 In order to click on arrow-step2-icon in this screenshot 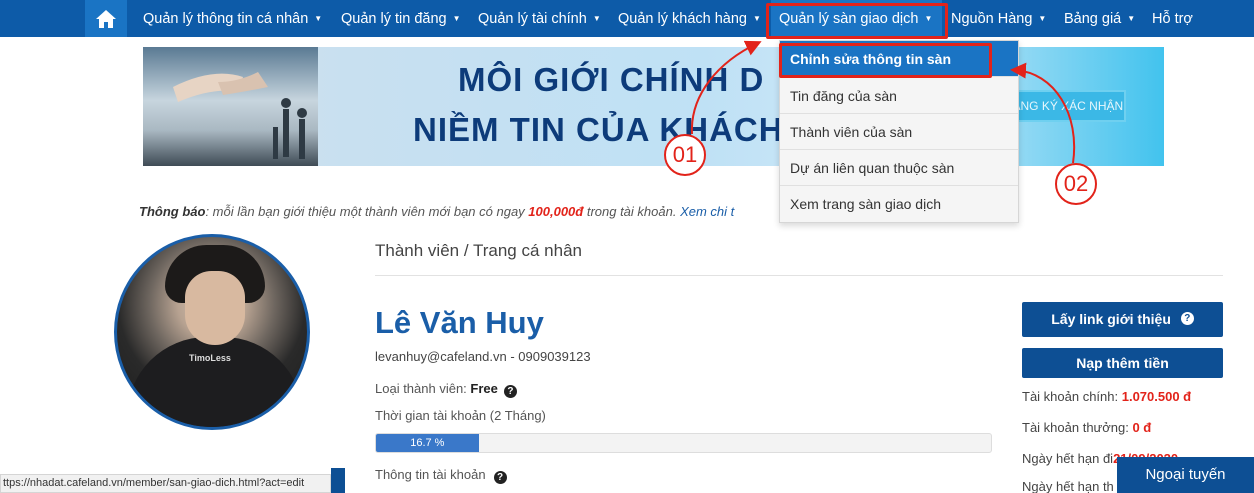, I will do `click(1043, 113)`.